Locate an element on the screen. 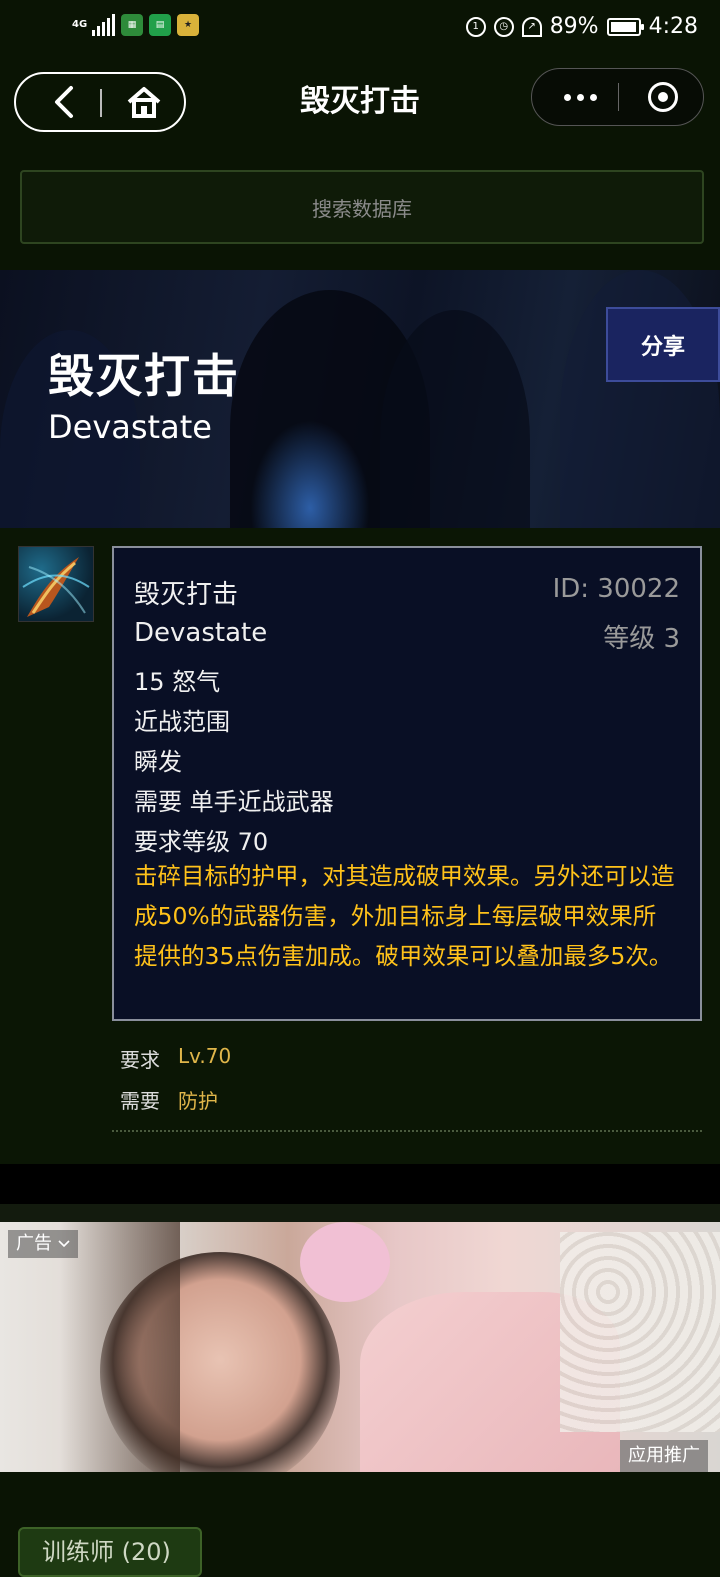  home-icon is located at coordinates (144, 102).